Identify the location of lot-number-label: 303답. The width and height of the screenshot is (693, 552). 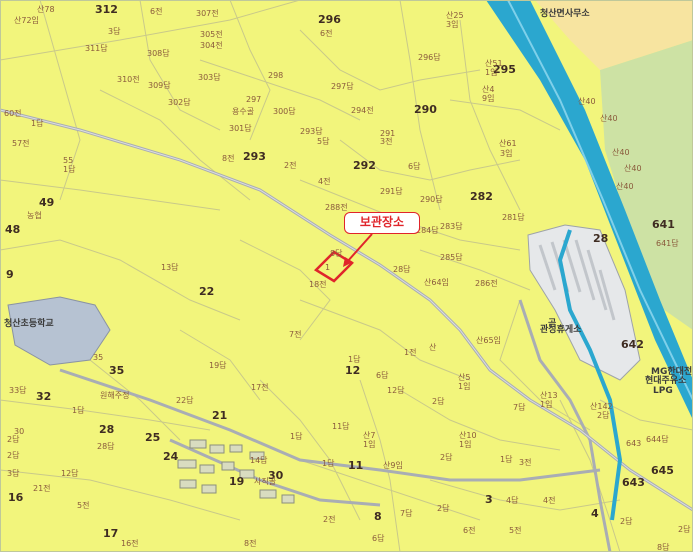
(209, 77).